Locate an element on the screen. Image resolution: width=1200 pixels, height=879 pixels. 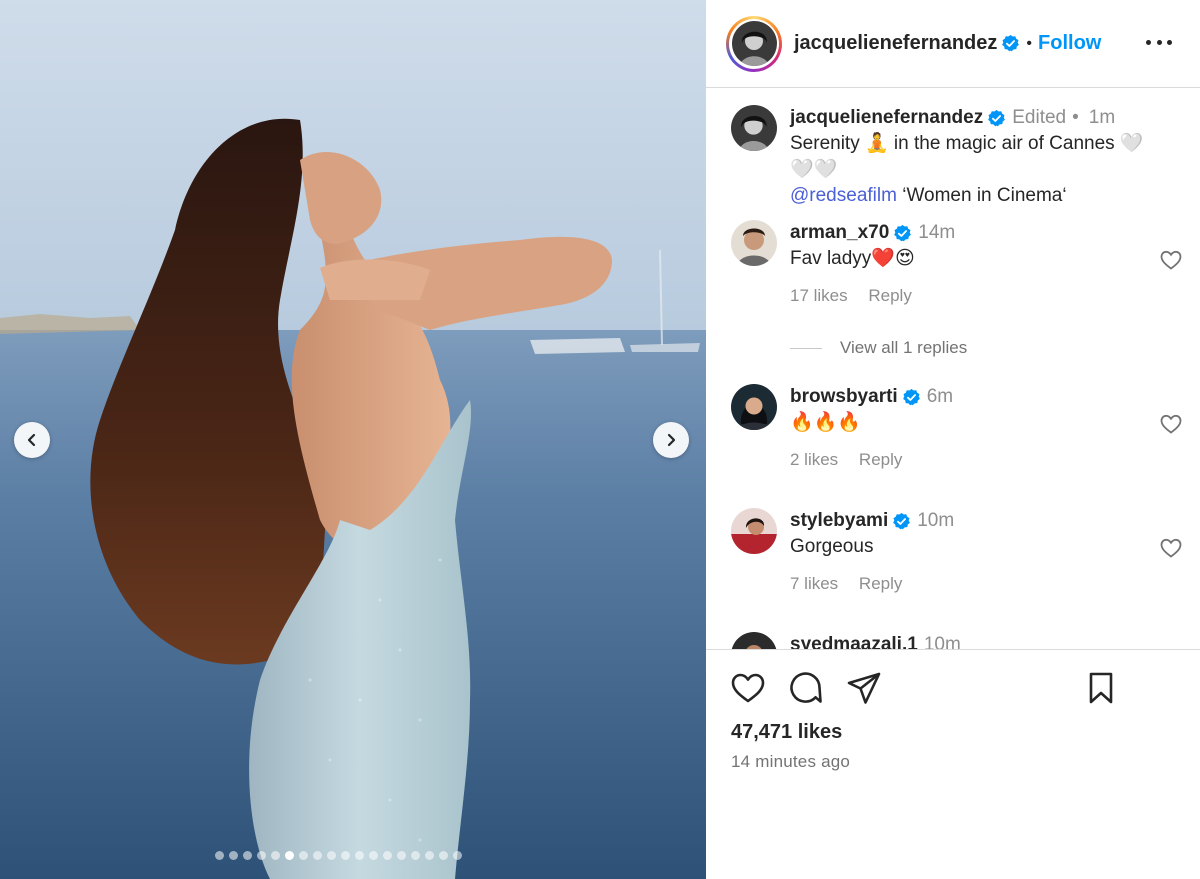
comment-username: arman_x70 is located at coordinates (839, 233).